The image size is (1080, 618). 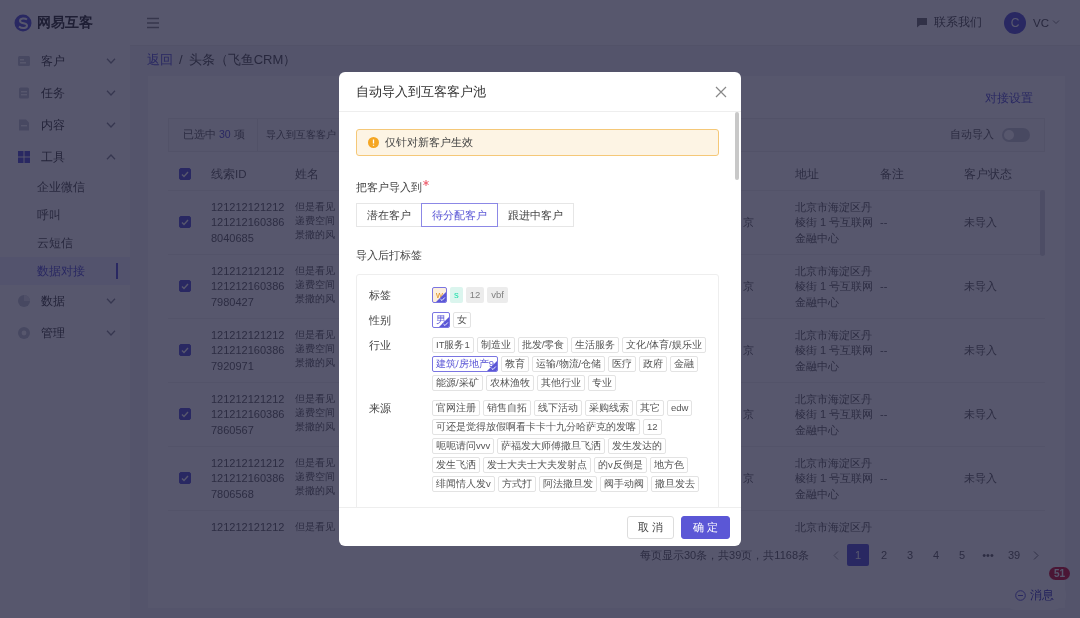 What do you see at coordinates (650, 527) in the screenshot?
I see `cancel-button: 取 消` at bounding box center [650, 527].